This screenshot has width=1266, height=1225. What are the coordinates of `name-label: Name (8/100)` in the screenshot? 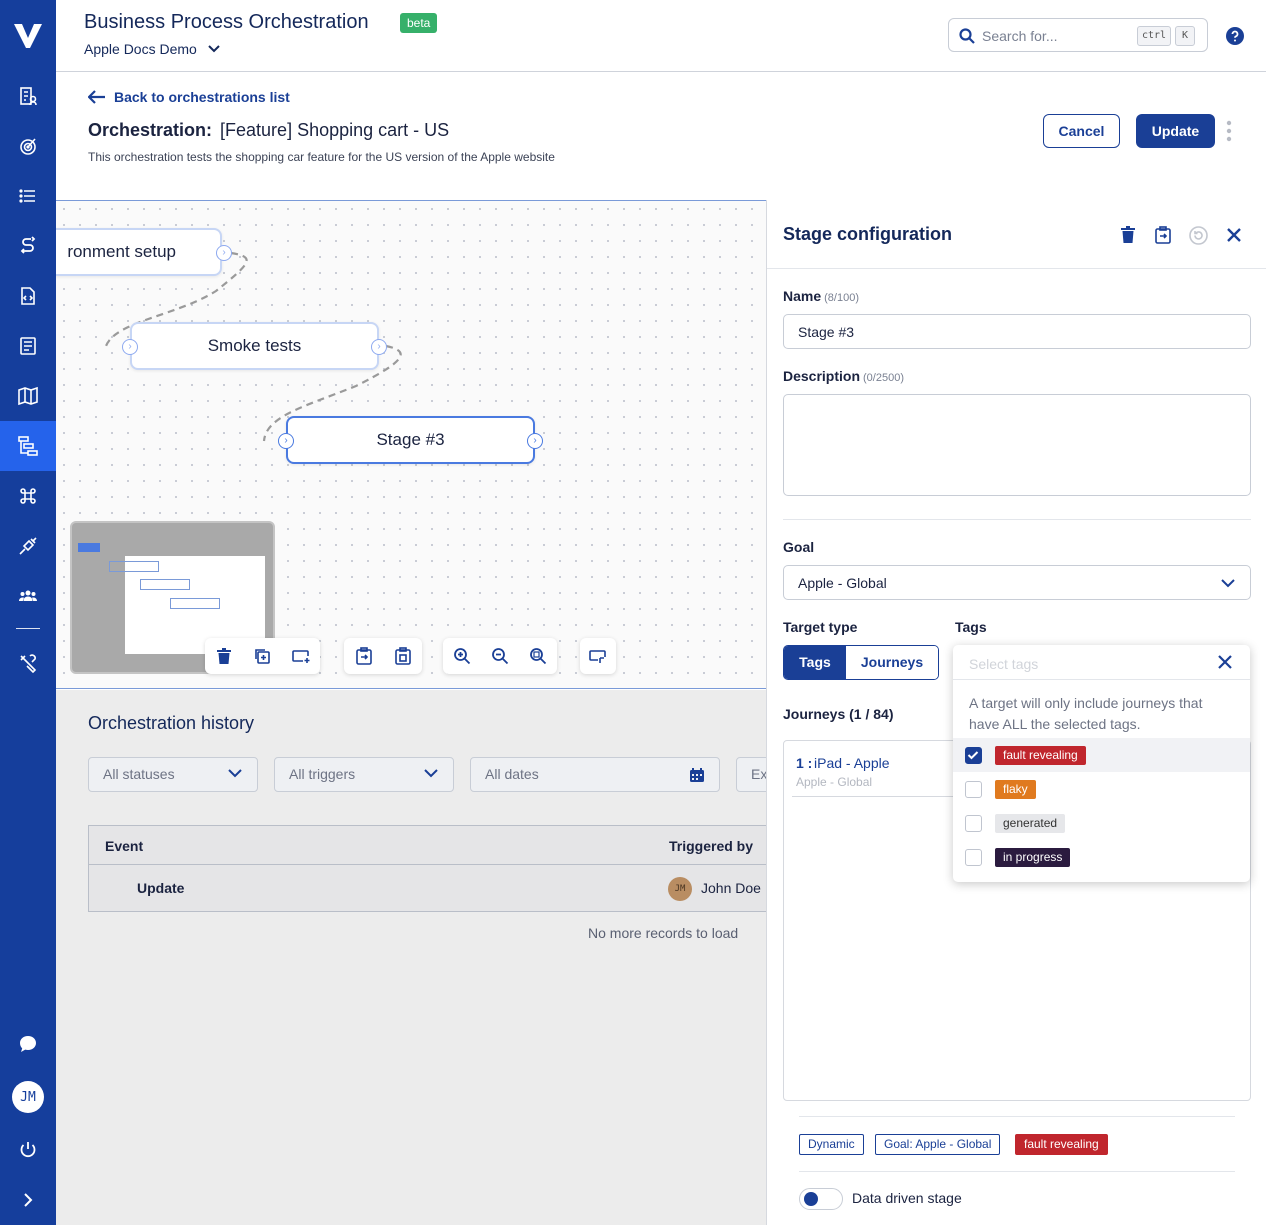 It's located at (821, 296).